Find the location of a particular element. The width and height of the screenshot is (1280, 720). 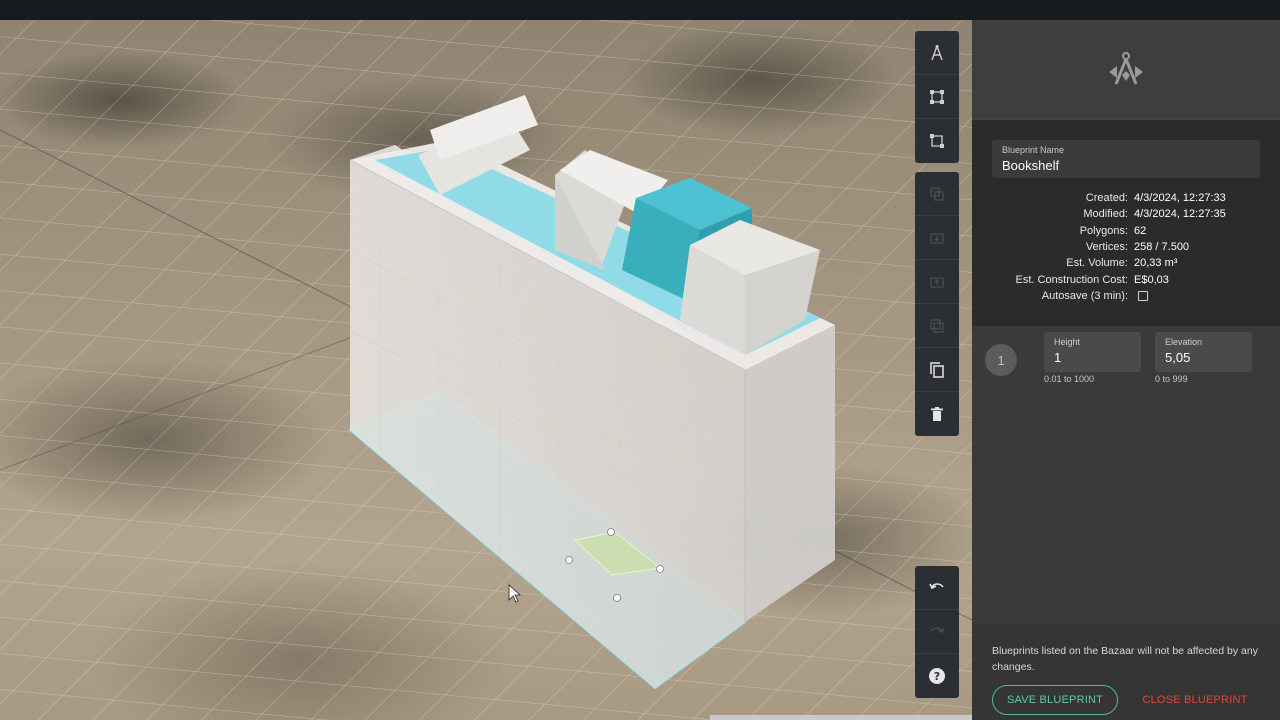

modified-label: Modified: is located at coordinates (1105, 214).